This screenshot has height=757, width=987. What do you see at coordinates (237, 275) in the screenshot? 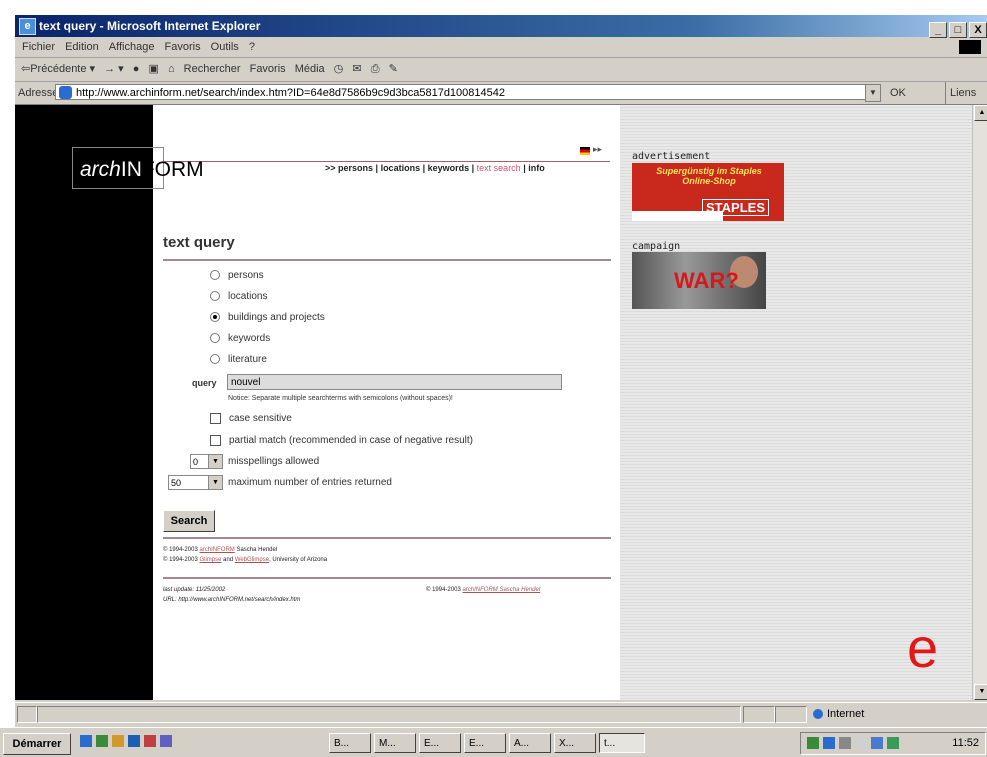
I see `radio-persons: persons` at bounding box center [237, 275].